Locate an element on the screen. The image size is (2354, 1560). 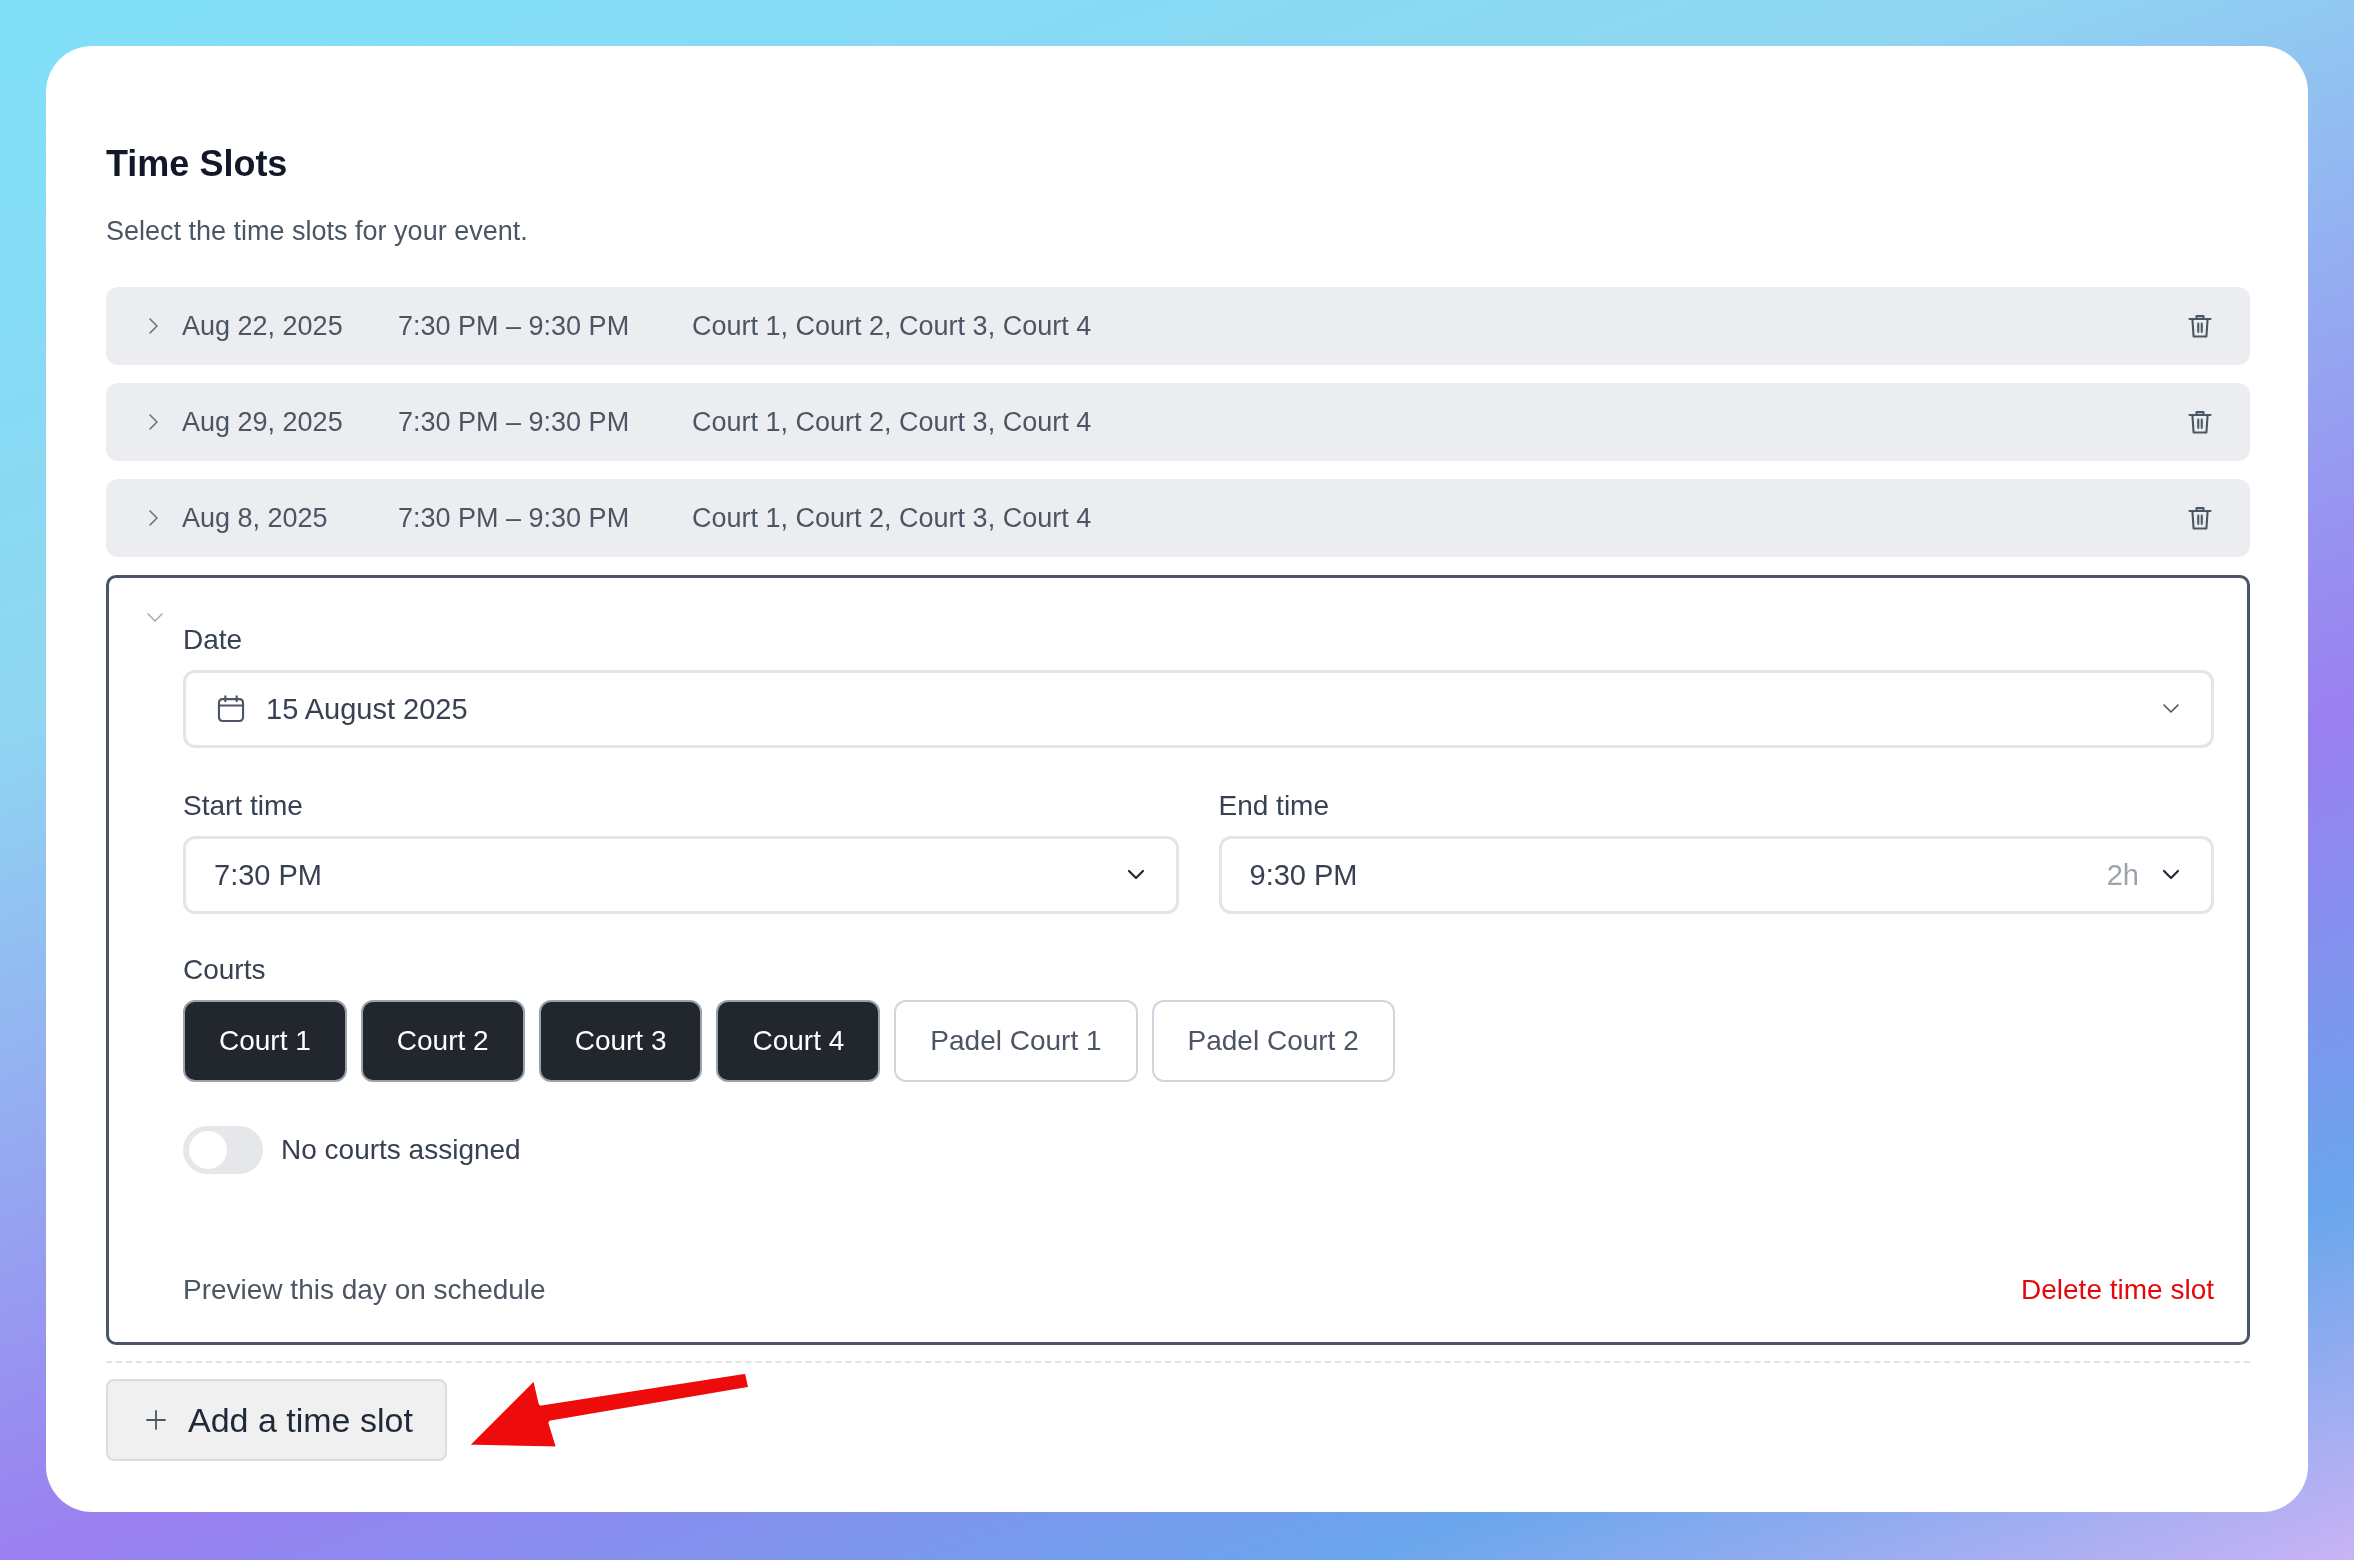
field-label: Date is located at coordinates (213, 640).